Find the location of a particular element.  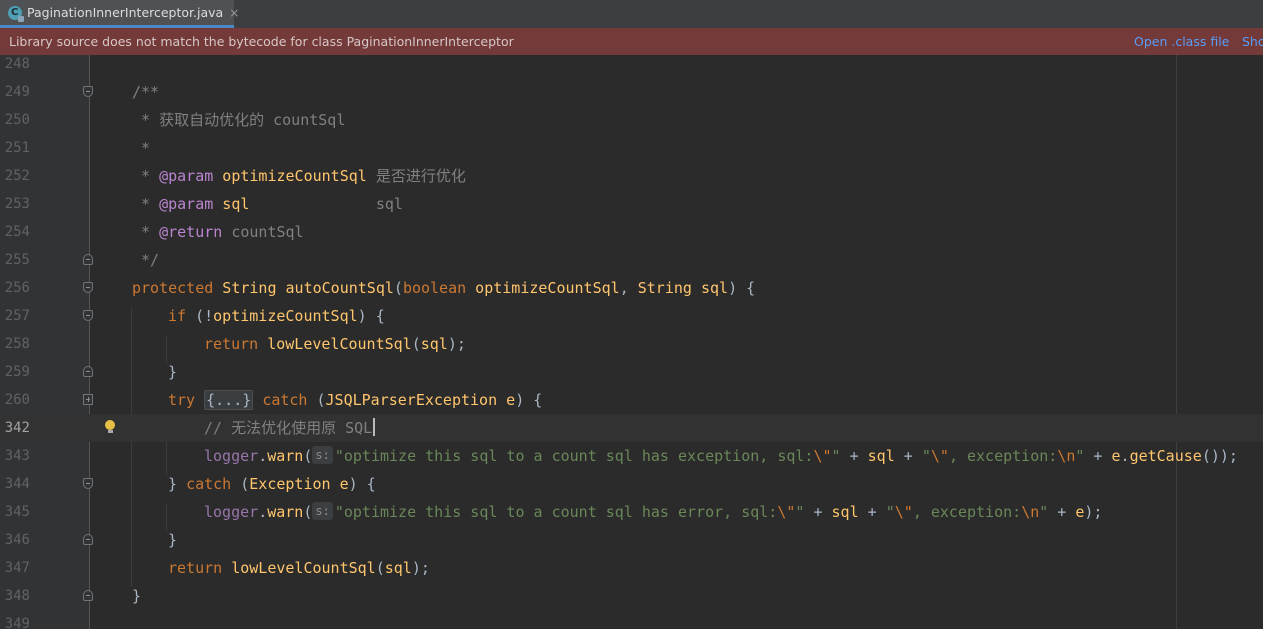

line-number: 346 is located at coordinates (17, 540).